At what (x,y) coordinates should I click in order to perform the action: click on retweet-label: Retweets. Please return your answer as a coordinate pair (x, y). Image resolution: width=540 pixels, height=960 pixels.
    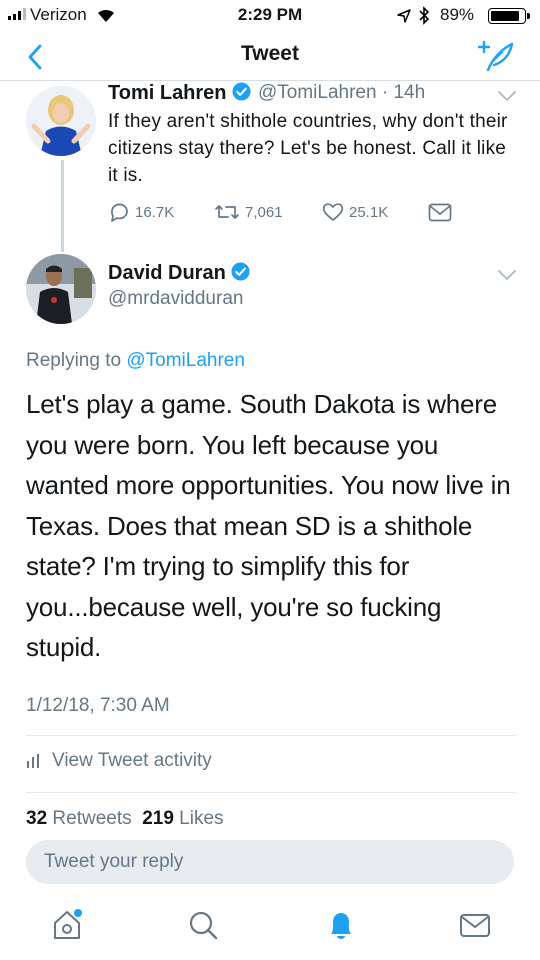
    Looking at the image, I should click on (92, 818).